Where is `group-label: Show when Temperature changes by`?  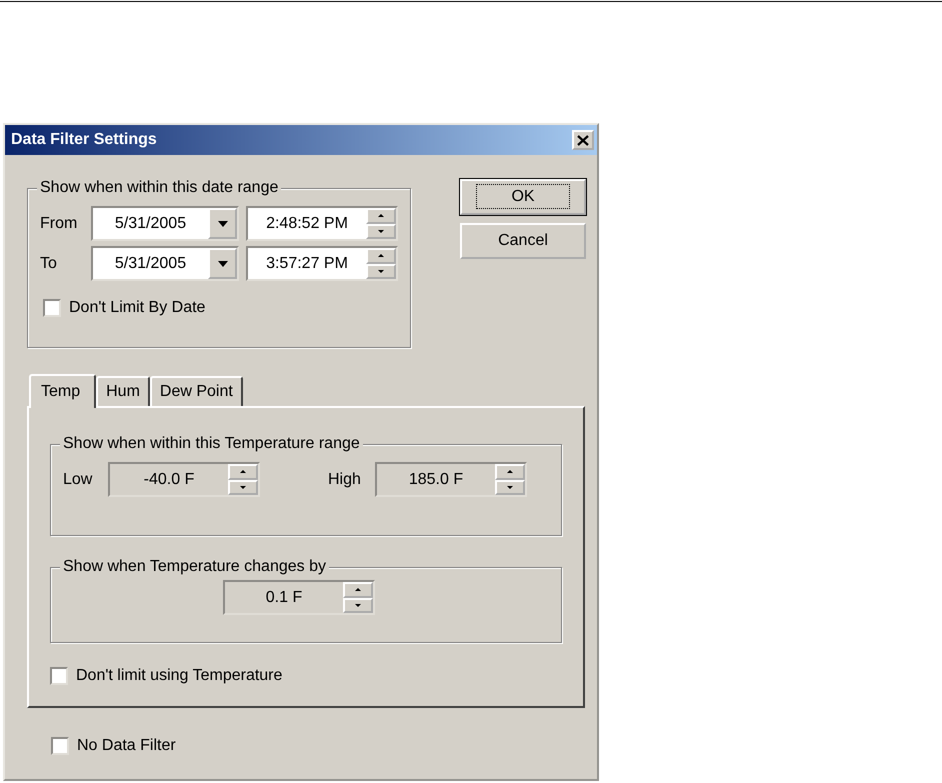 group-label: Show when Temperature changes by is located at coordinates (194, 567).